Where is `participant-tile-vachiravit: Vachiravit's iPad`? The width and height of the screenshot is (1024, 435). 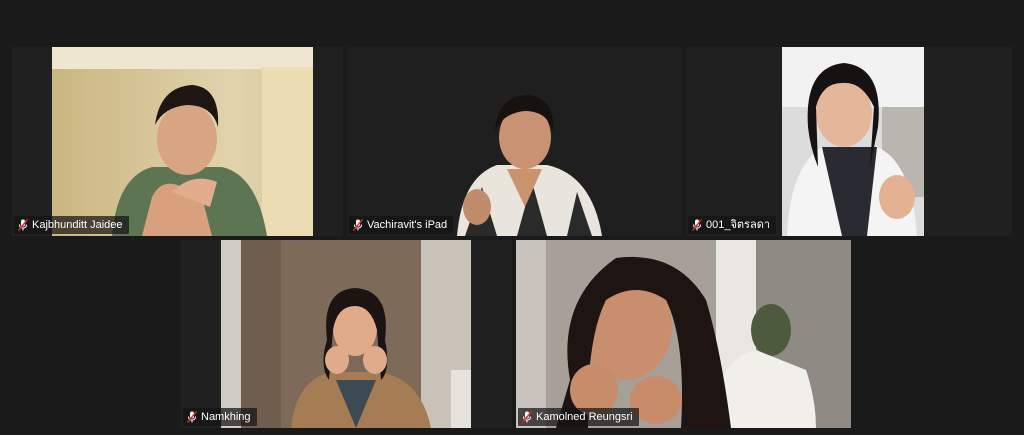
participant-tile-vachiravit: Vachiravit's iPad is located at coordinates (514, 141).